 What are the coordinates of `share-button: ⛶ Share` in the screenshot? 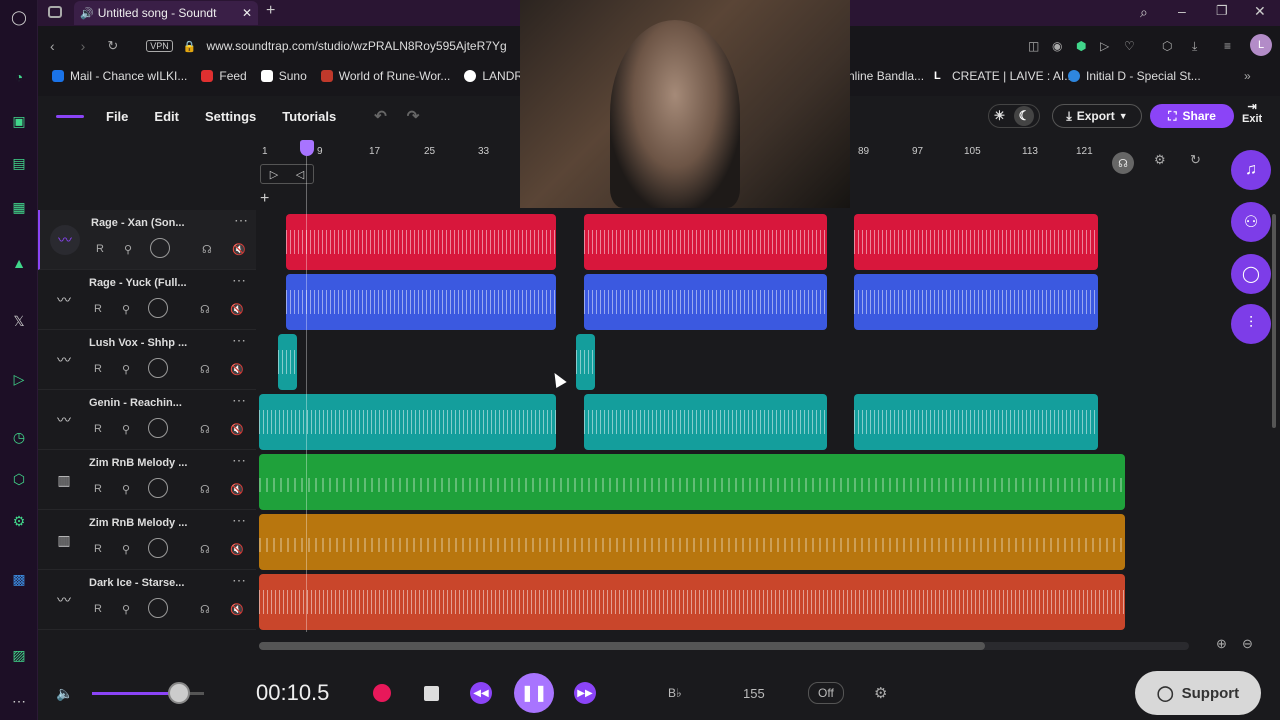 It's located at (1192, 116).